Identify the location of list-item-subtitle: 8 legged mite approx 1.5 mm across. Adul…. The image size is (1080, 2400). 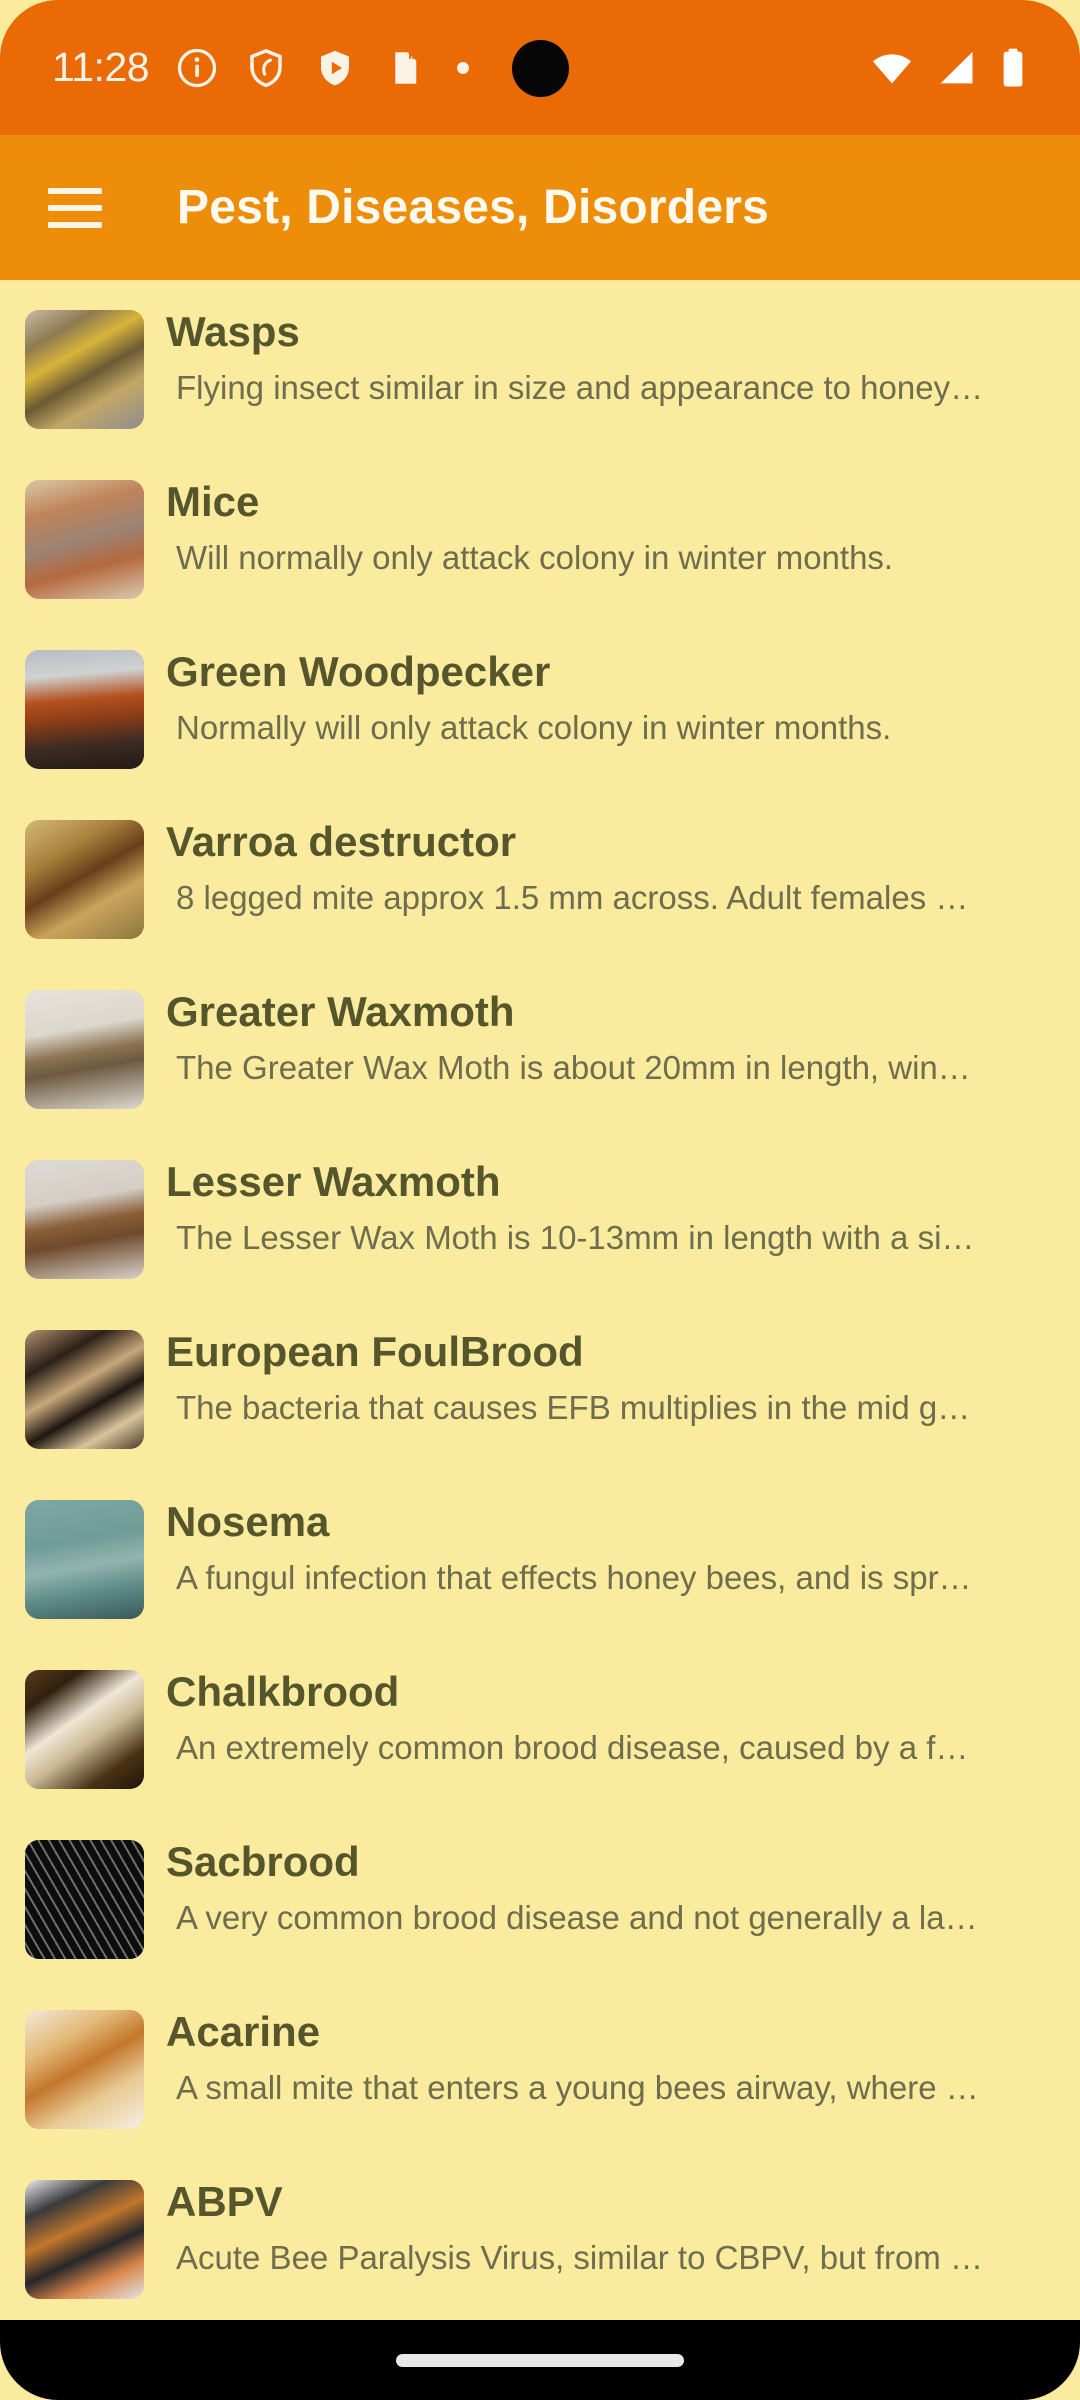
(572, 898).